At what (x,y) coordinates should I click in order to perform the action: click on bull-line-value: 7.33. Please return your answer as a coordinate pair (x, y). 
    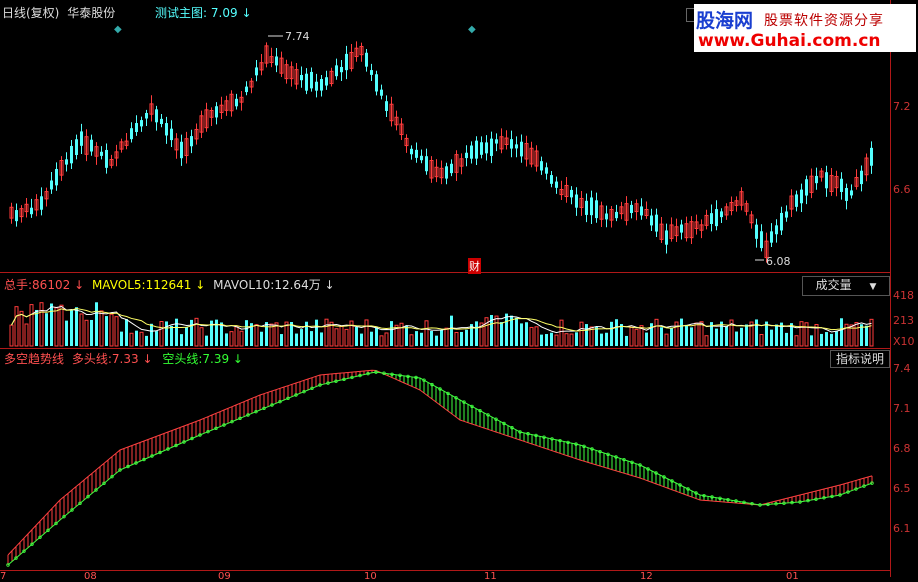
    Looking at the image, I should click on (125, 359).